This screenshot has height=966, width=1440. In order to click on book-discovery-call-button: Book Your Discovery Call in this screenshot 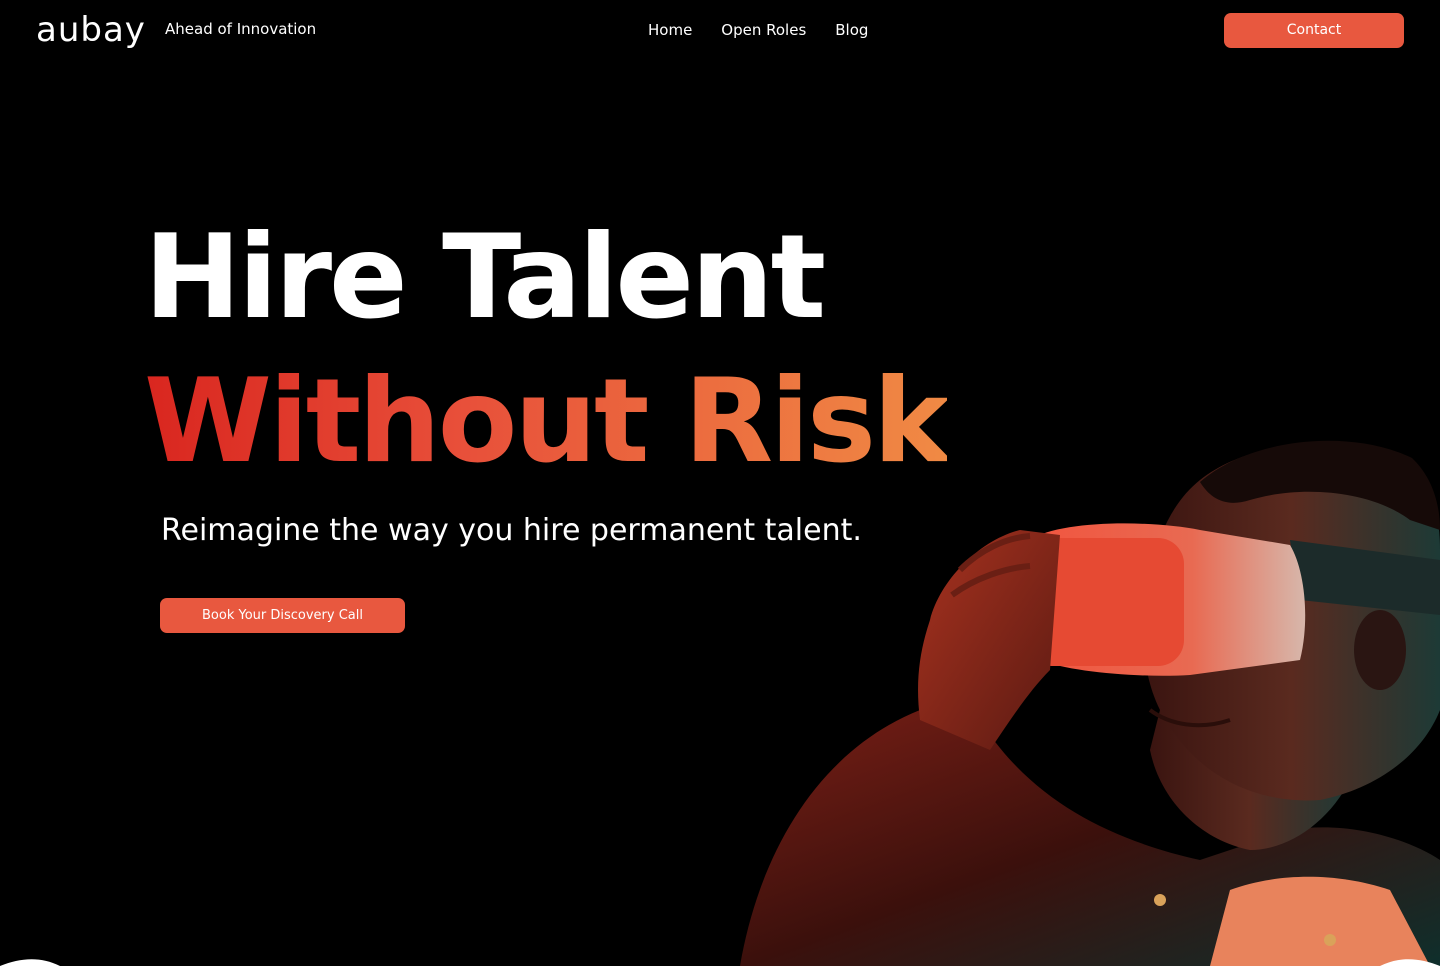, I will do `click(282, 615)`.